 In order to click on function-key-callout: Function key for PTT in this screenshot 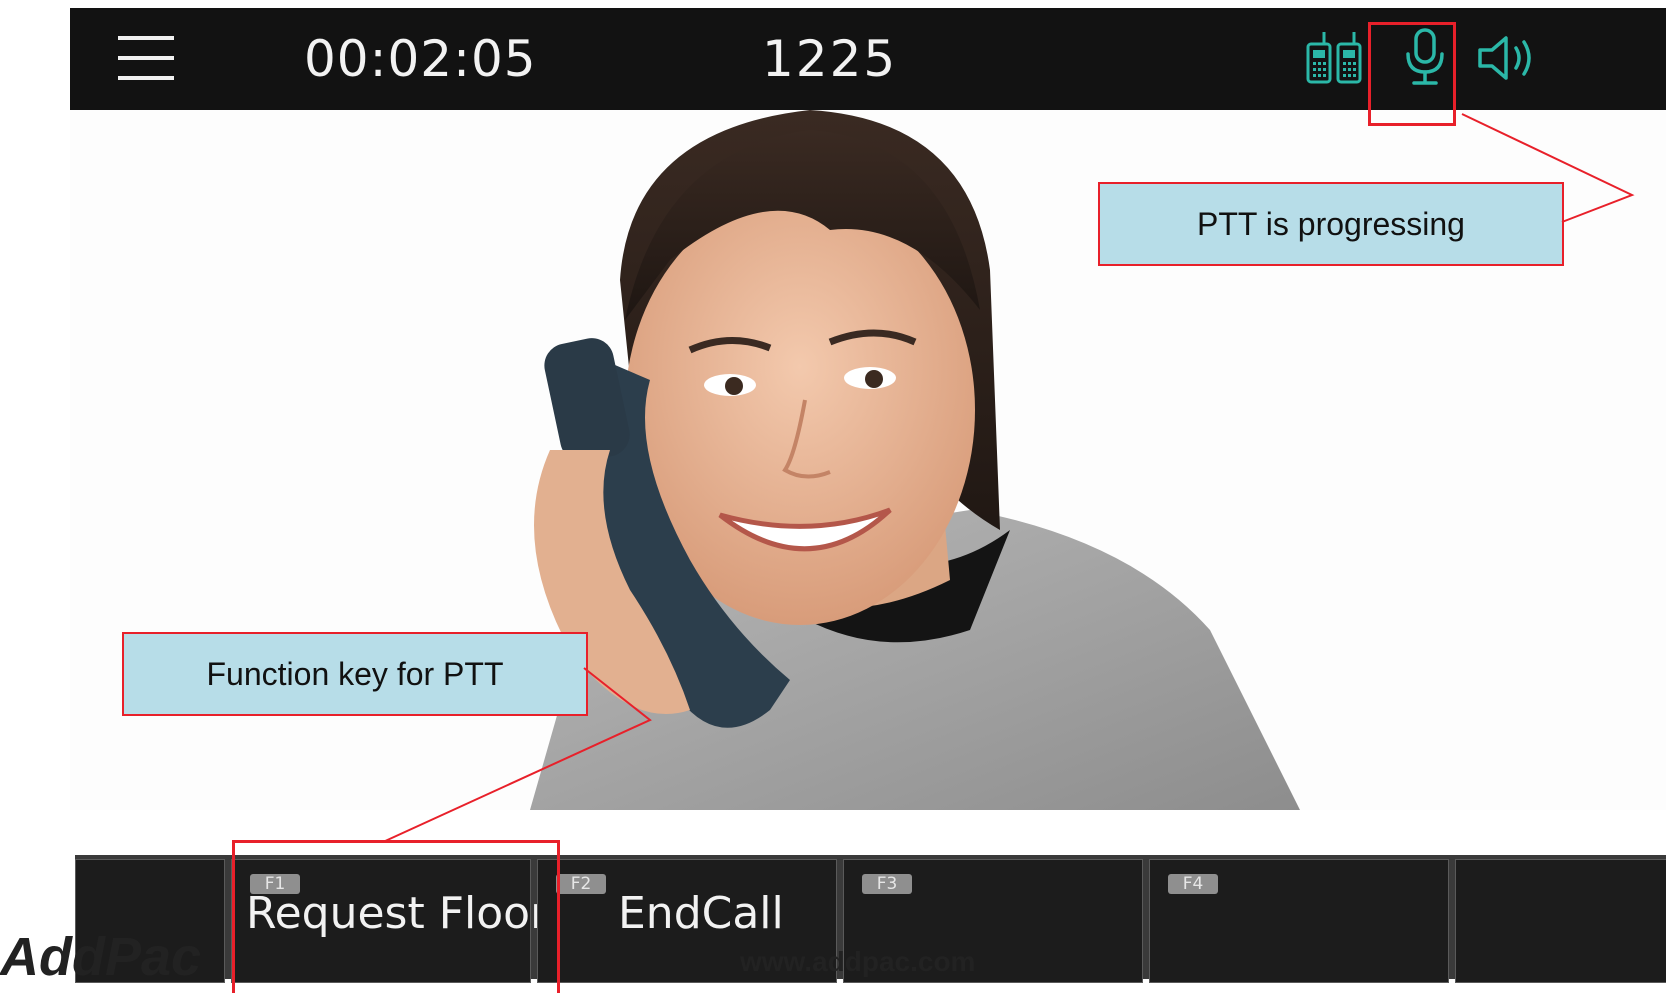, I will do `click(355, 674)`.